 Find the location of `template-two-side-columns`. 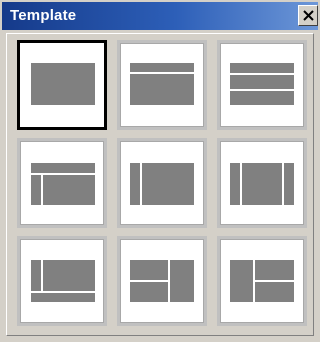

template-two-side-columns is located at coordinates (262, 183).